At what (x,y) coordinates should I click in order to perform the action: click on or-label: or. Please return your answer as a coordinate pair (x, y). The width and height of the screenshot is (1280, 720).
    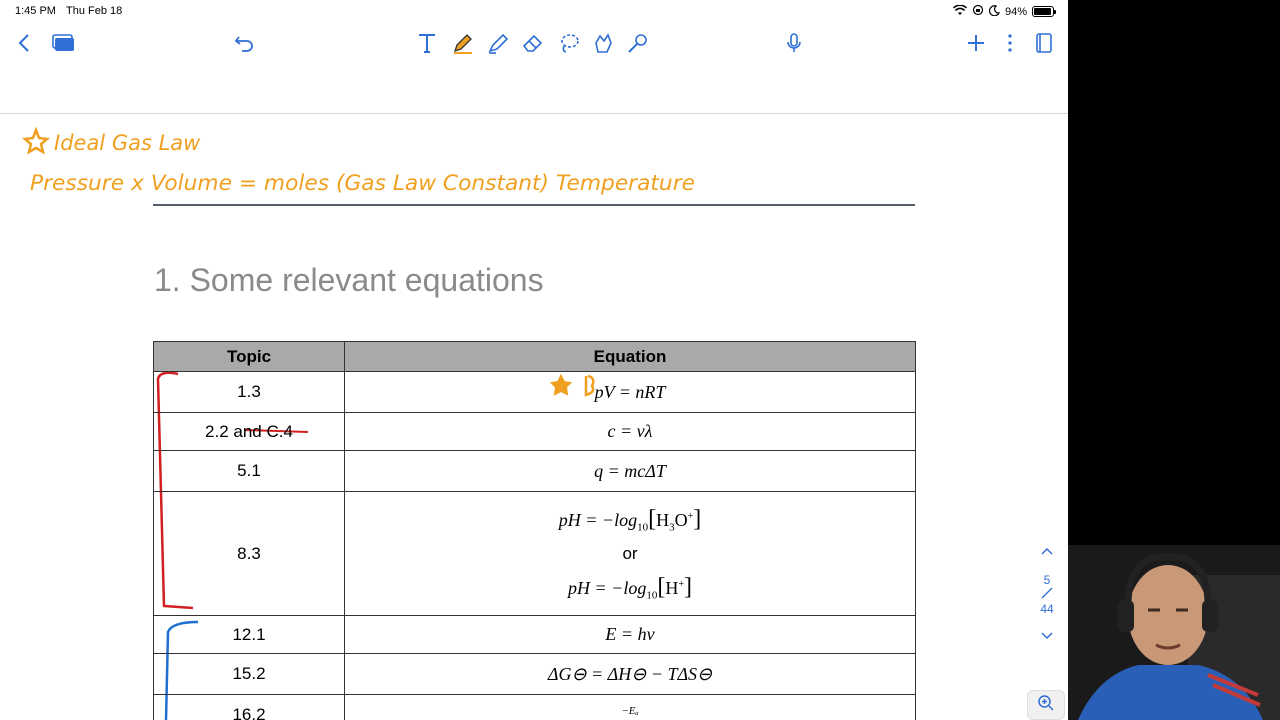
    Looking at the image, I should click on (630, 553).